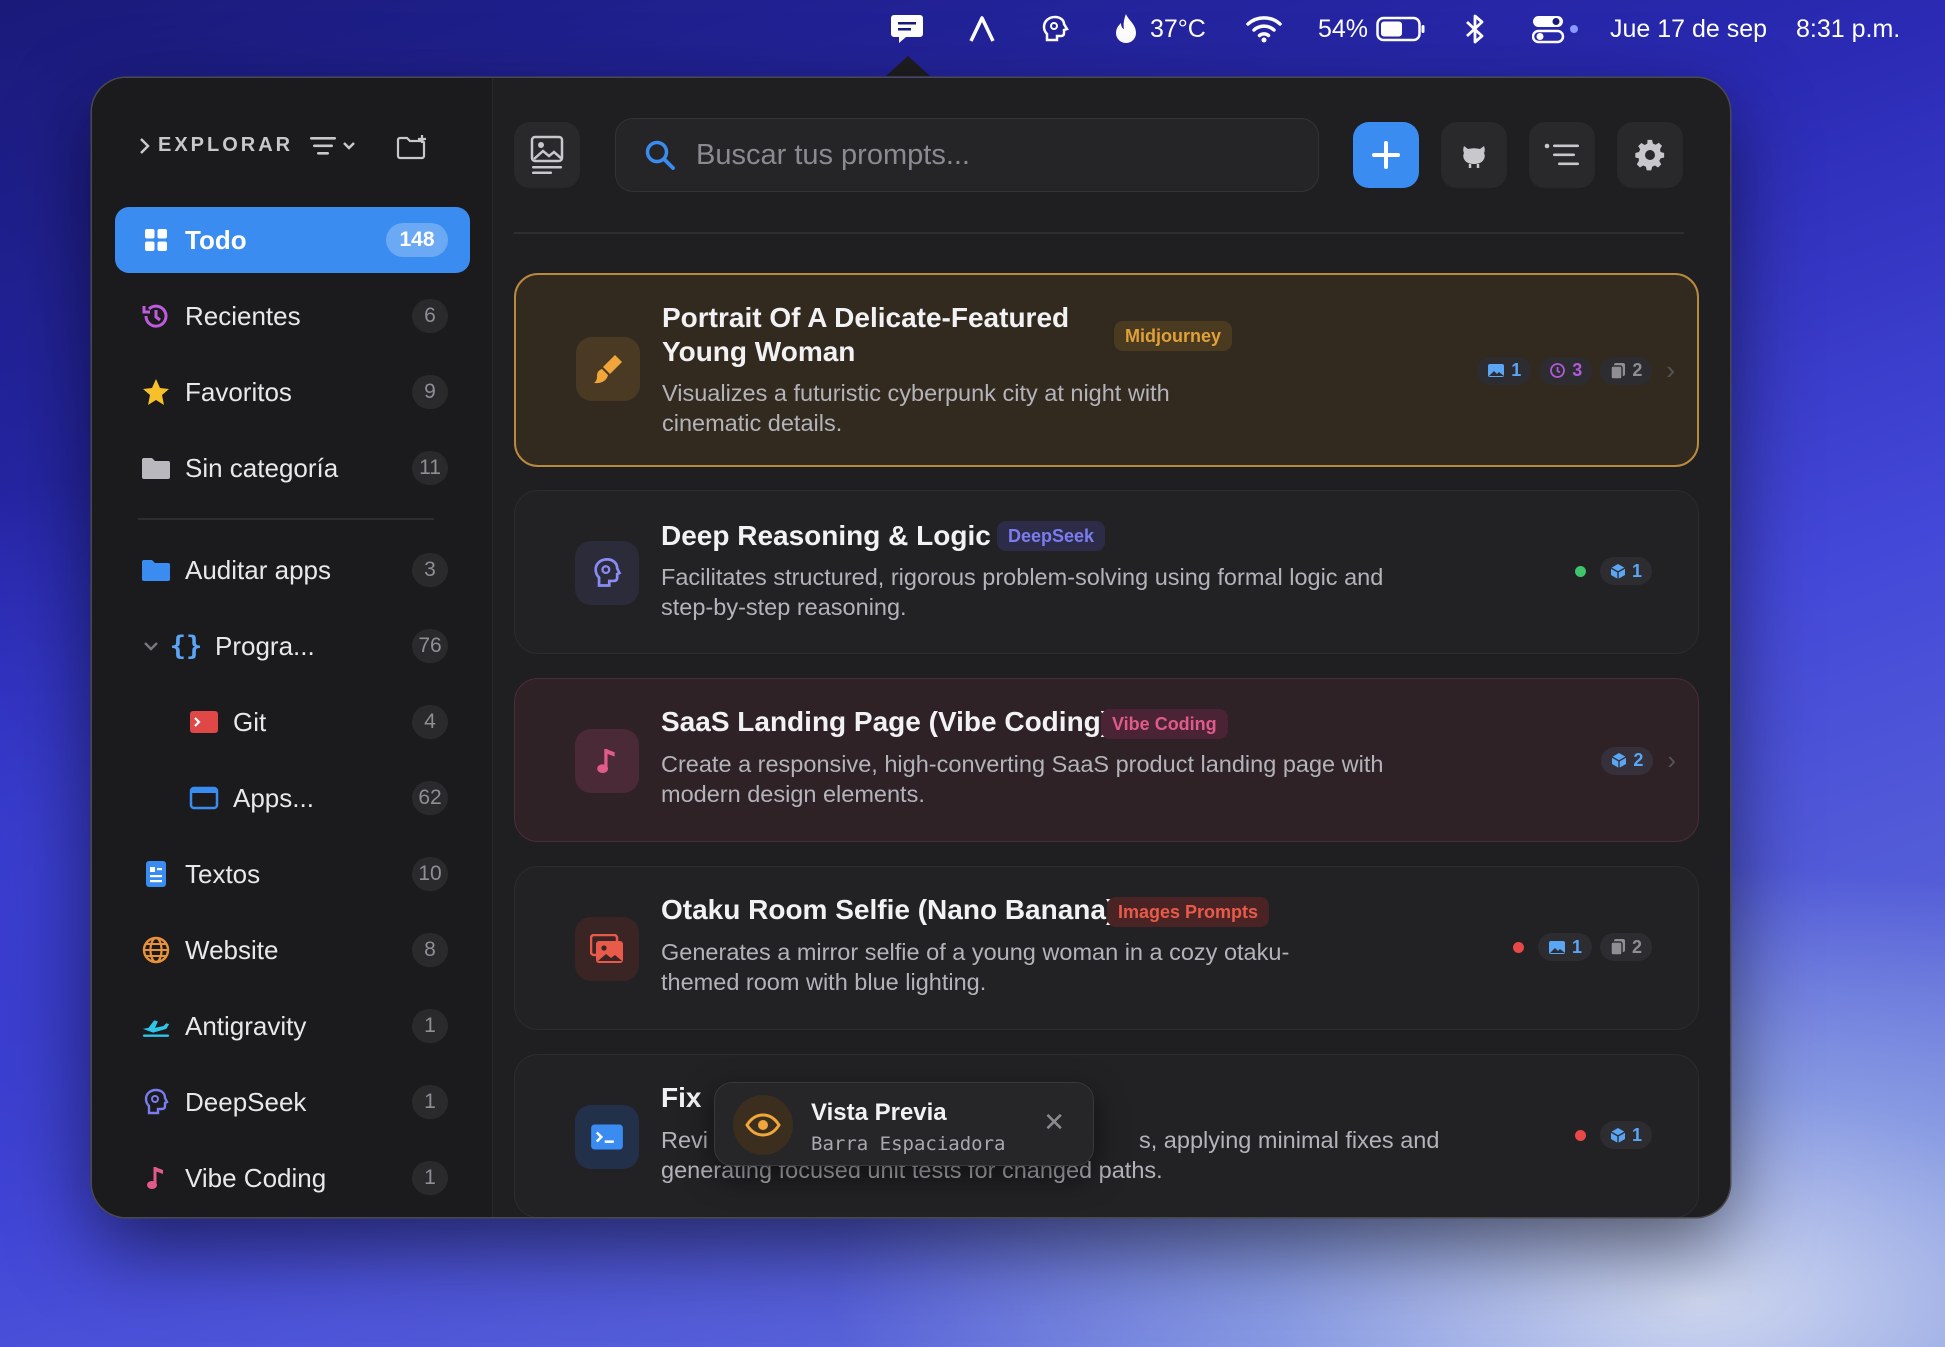 This screenshot has width=1945, height=1347. Describe the element at coordinates (215, 145) in the screenshot. I see `explore-header: EXPLORAR` at that location.